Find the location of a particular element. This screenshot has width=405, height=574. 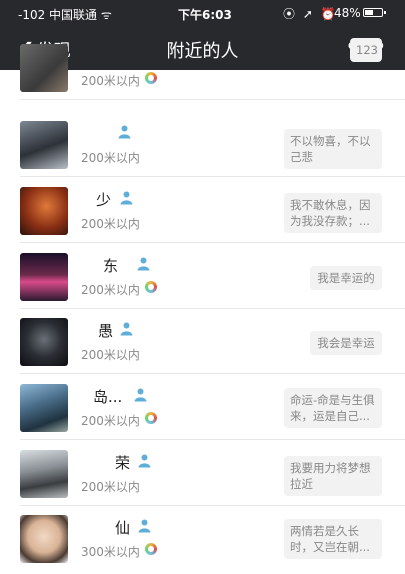

clock: 下午6:03 is located at coordinates (205, 15).